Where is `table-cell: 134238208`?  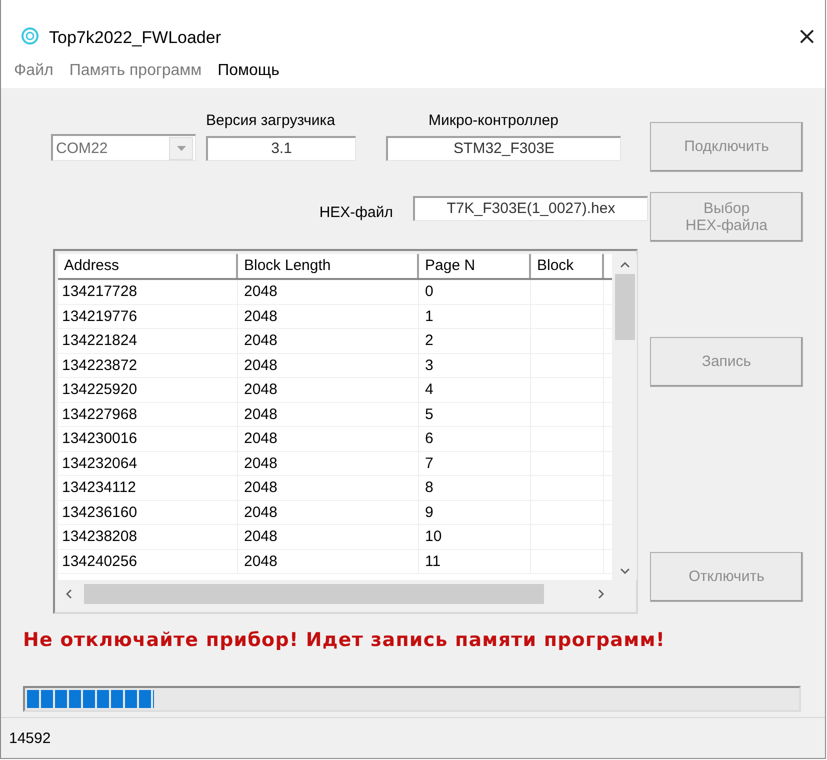
table-cell: 134238208 is located at coordinates (148, 536).